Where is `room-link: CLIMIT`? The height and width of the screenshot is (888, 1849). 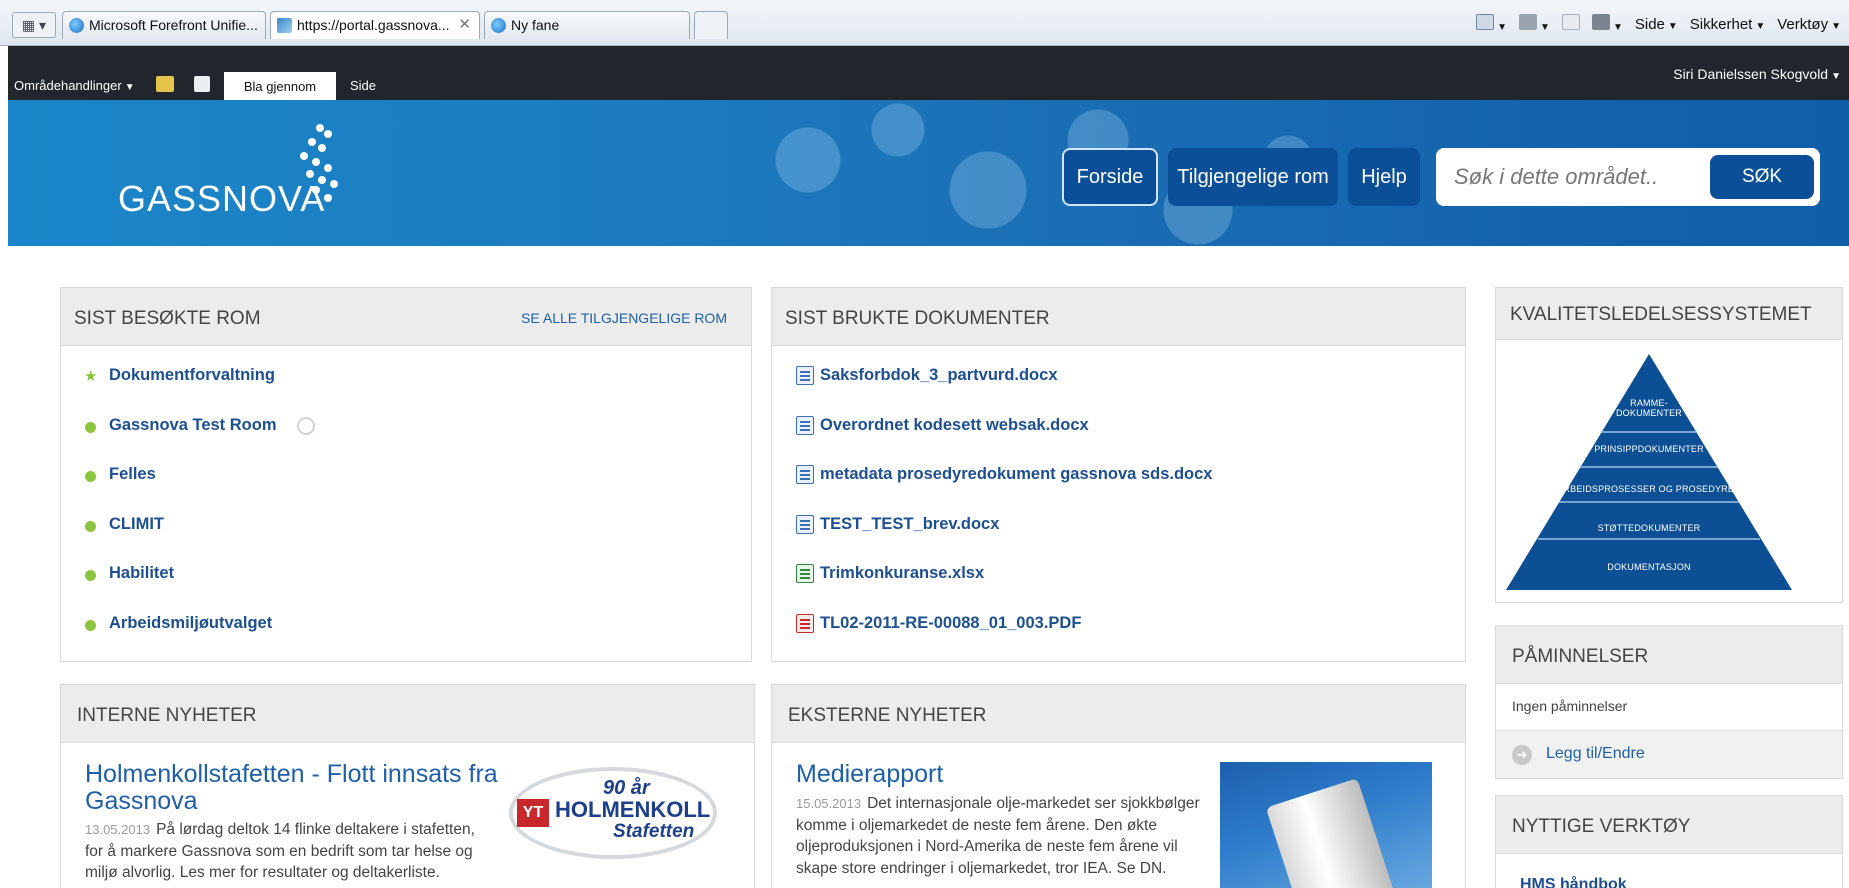
room-link: CLIMIT is located at coordinates (136, 524).